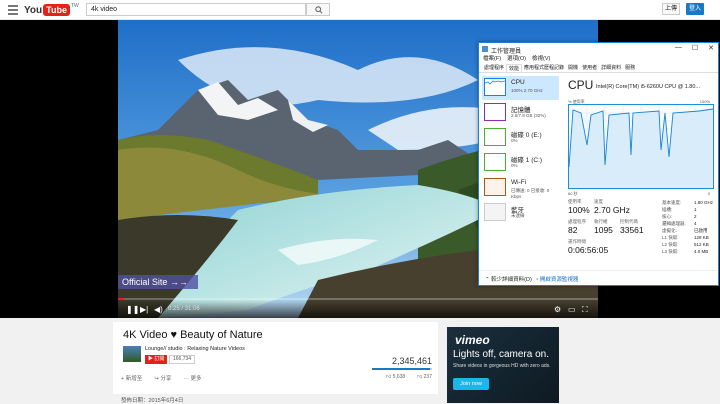 Image resolution: width=720 pixels, height=404 pixels. I want to click on add-to-button: + 新增至, so click(131, 378).